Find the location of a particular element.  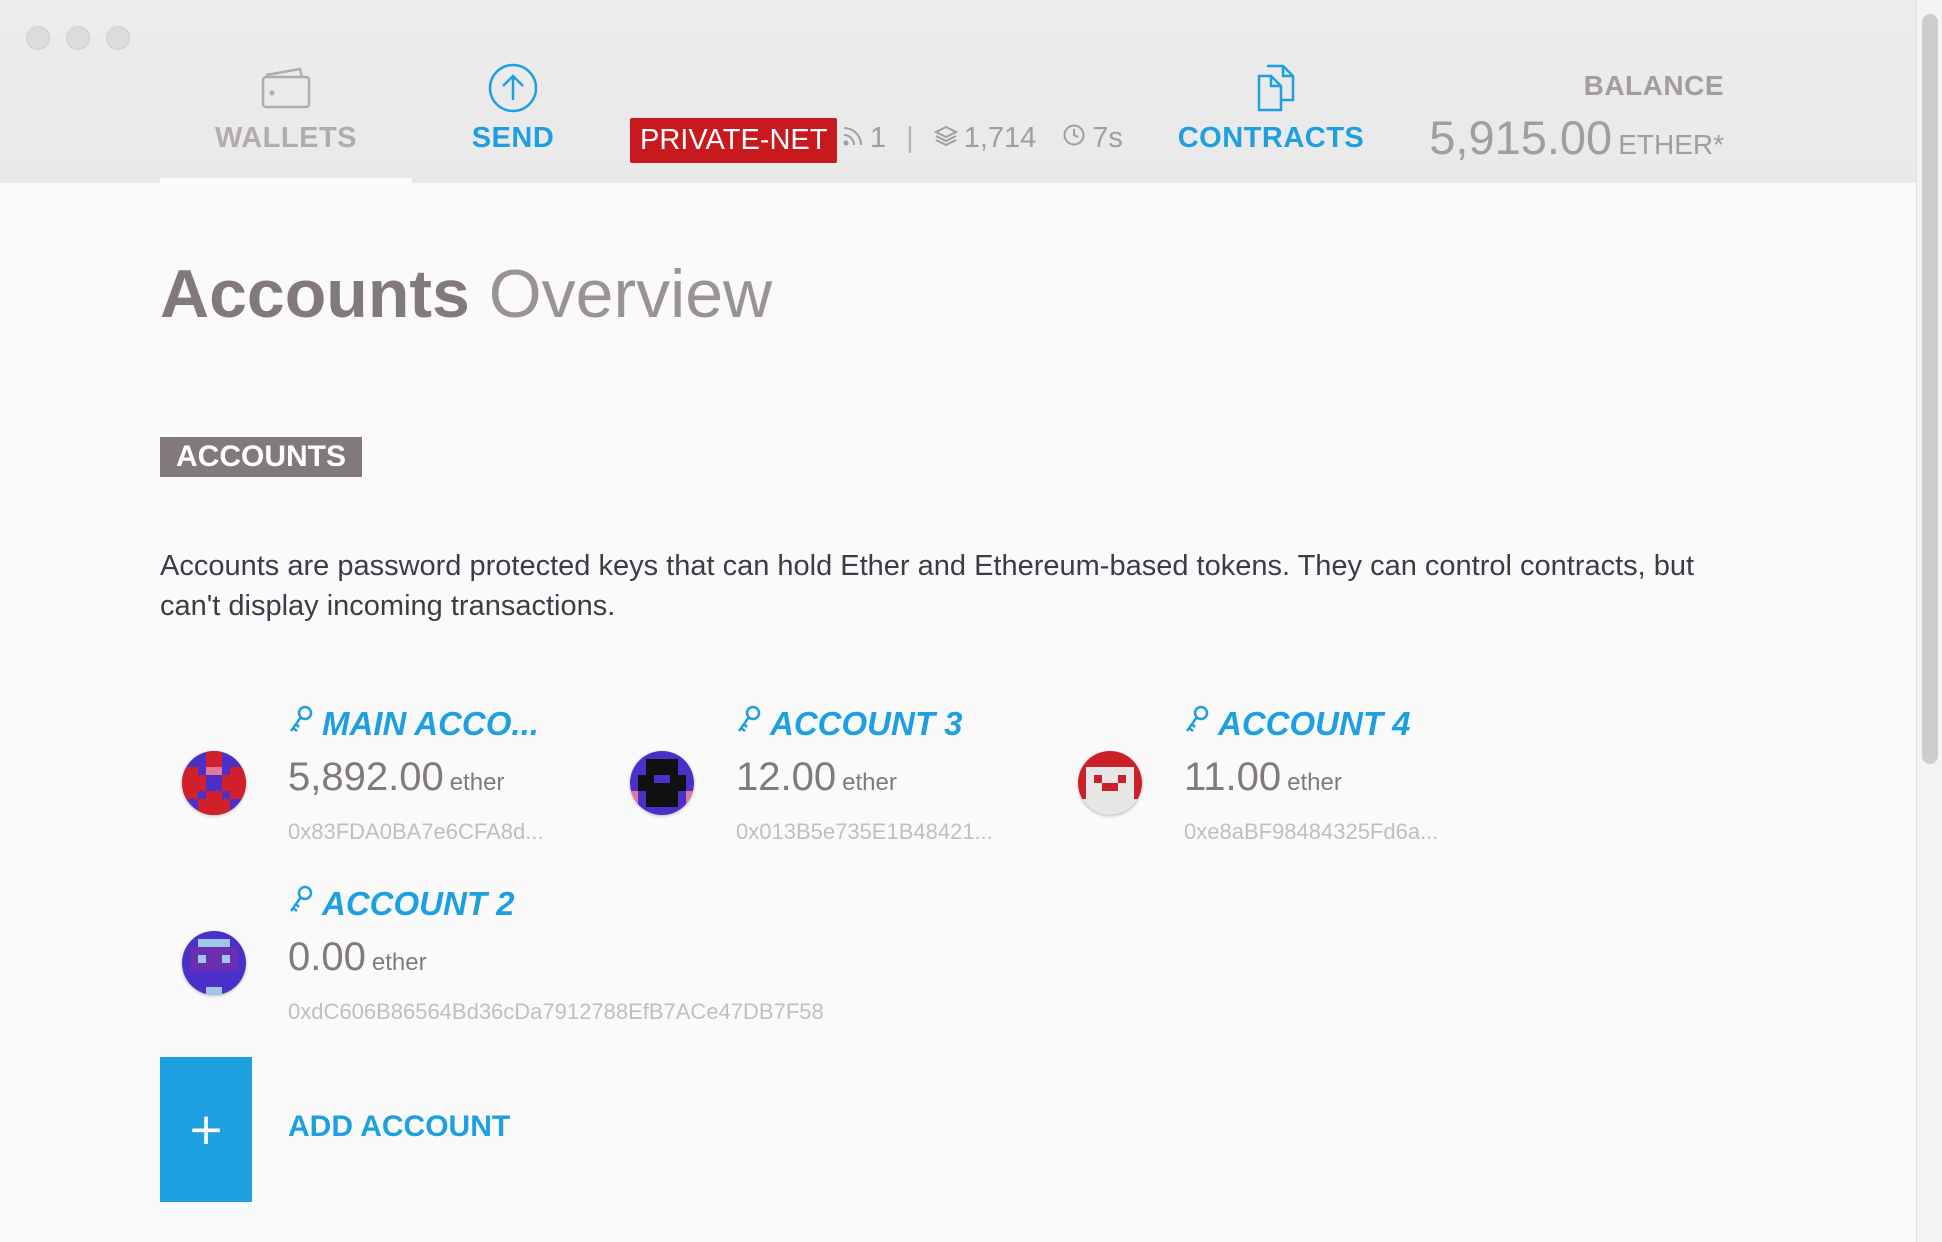

nav-send-label: SEND is located at coordinates (513, 138).